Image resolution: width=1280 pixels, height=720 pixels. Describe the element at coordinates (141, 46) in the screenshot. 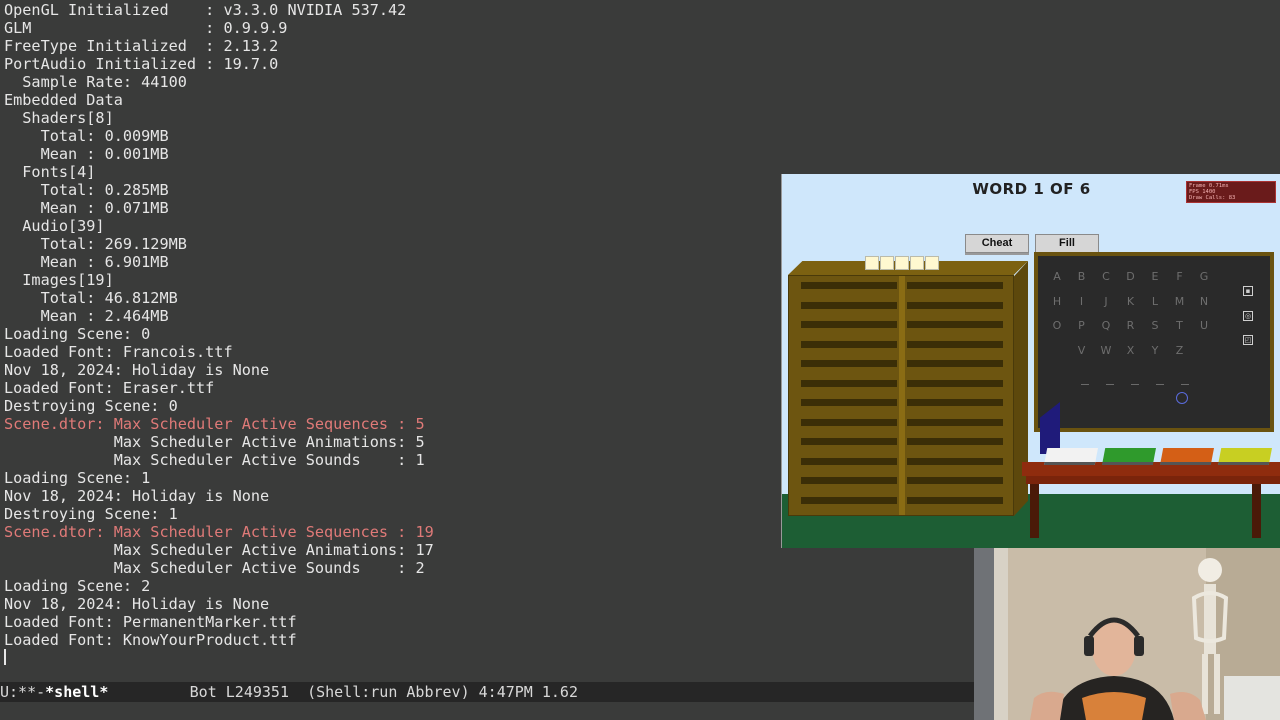

I see `shell-output-line: FreeType Initialized : 2.13.2` at that location.